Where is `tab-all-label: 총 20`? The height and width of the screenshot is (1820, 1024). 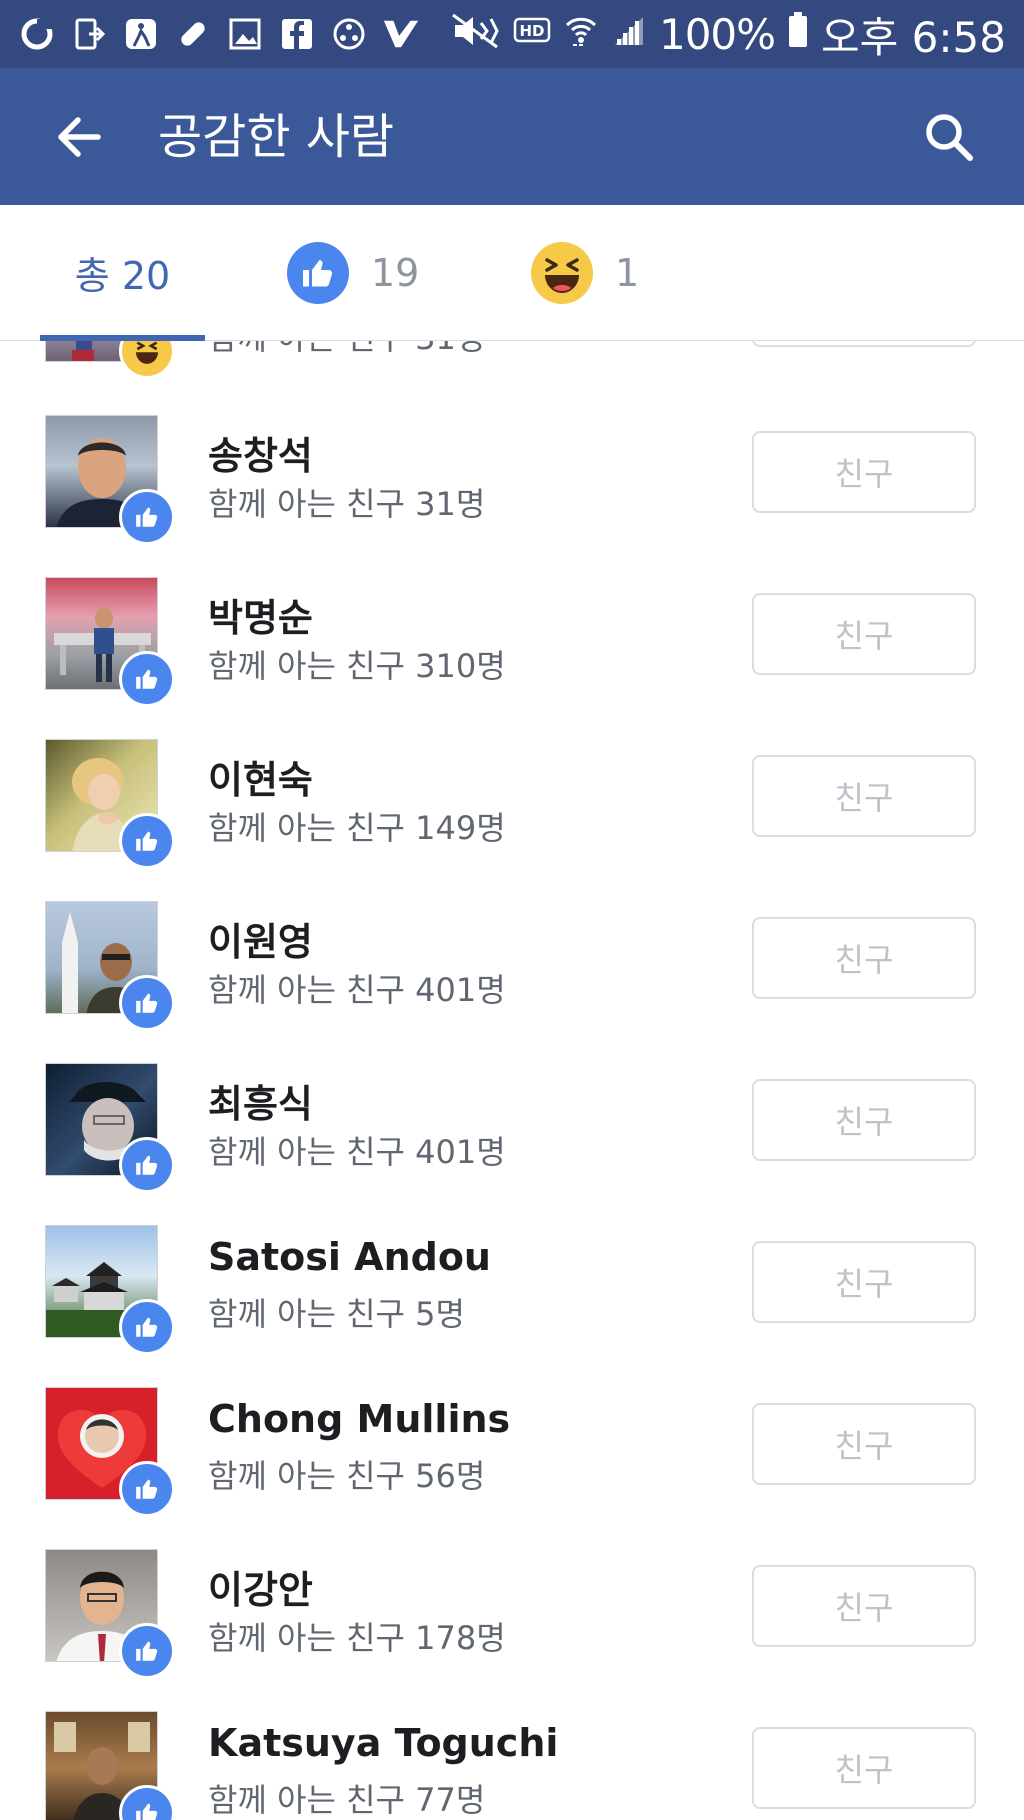
tab-all-label: 총 20 is located at coordinates (122, 276).